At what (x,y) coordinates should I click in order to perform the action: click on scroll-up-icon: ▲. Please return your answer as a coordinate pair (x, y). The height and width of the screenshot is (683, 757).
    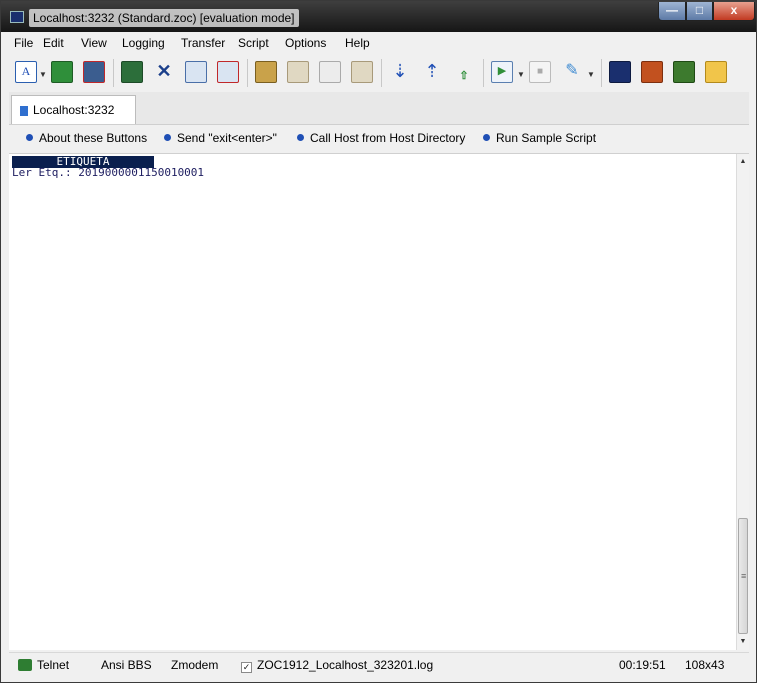
    Looking at the image, I should click on (743, 162).